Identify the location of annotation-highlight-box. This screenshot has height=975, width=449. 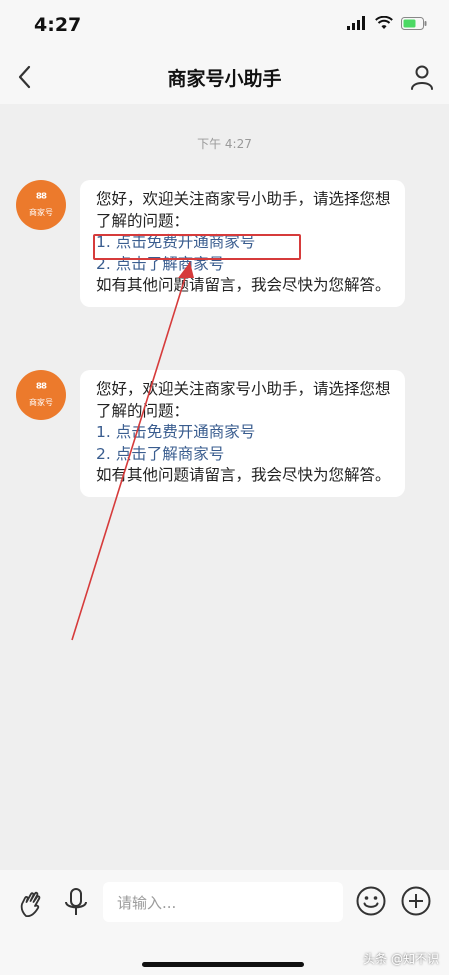
(197, 247).